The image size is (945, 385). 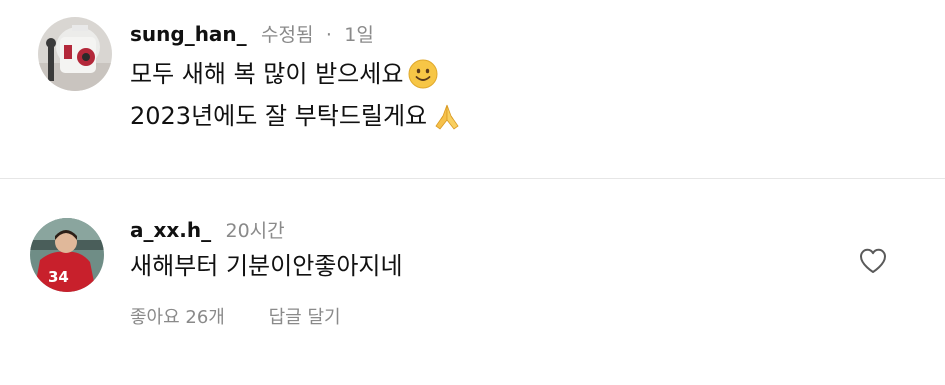 I want to click on comment-header: sung_han_ 수정됨 · 1일, so click(x=252, y=34).